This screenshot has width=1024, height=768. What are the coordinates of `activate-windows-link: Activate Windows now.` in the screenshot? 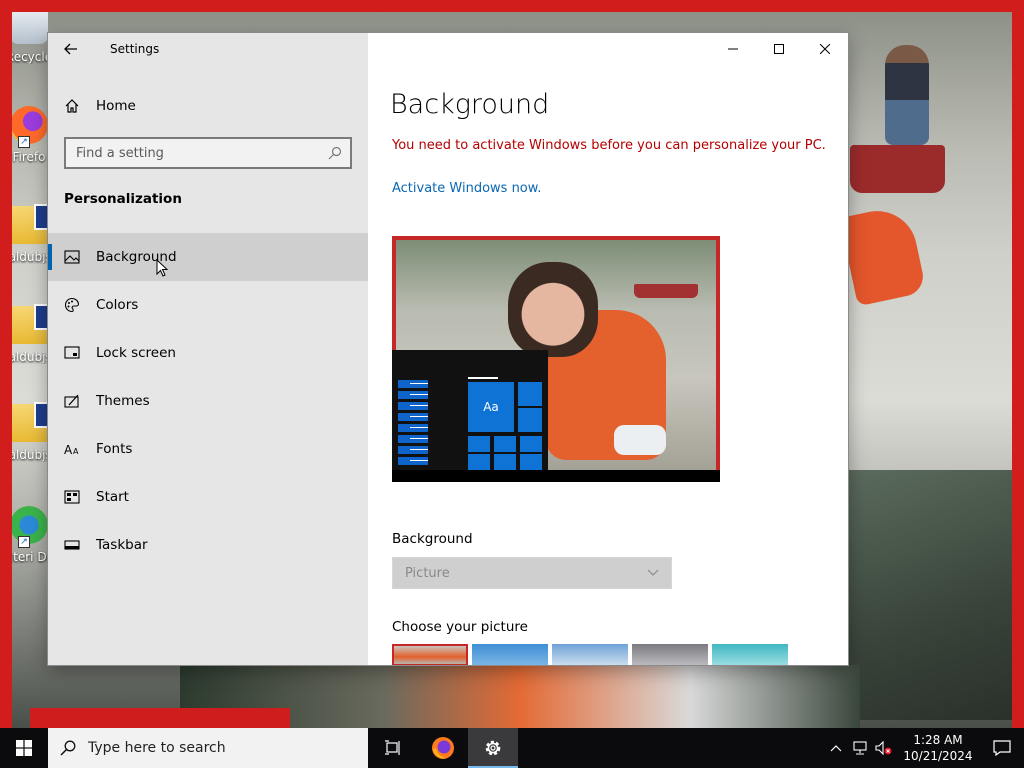 It's located at (466, 188).